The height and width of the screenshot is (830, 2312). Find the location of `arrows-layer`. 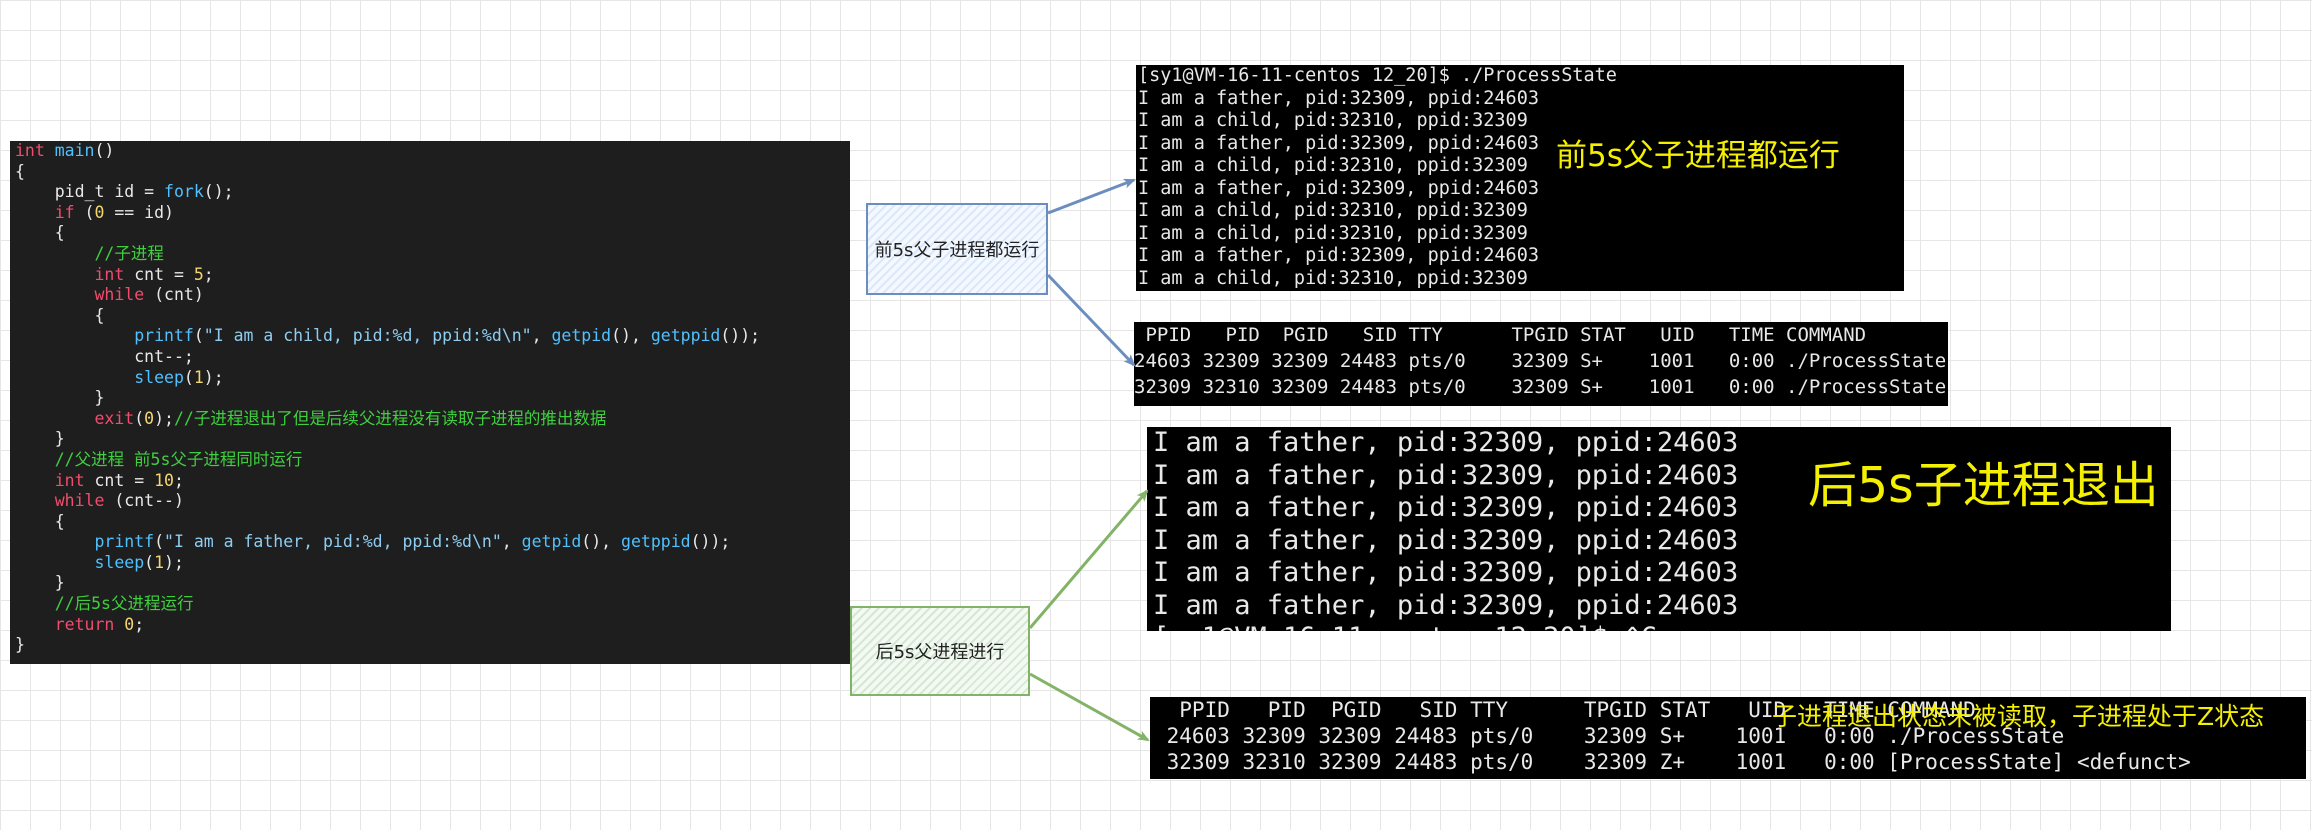

arrows-layer is located at coordinates (1089, 460).